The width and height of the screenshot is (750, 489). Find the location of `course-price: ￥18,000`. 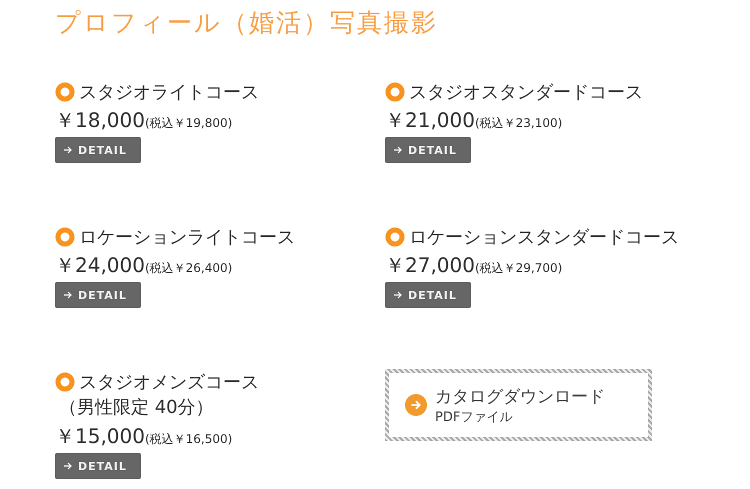

course-price: ￥18,000 is located at coordinates (100, 120).